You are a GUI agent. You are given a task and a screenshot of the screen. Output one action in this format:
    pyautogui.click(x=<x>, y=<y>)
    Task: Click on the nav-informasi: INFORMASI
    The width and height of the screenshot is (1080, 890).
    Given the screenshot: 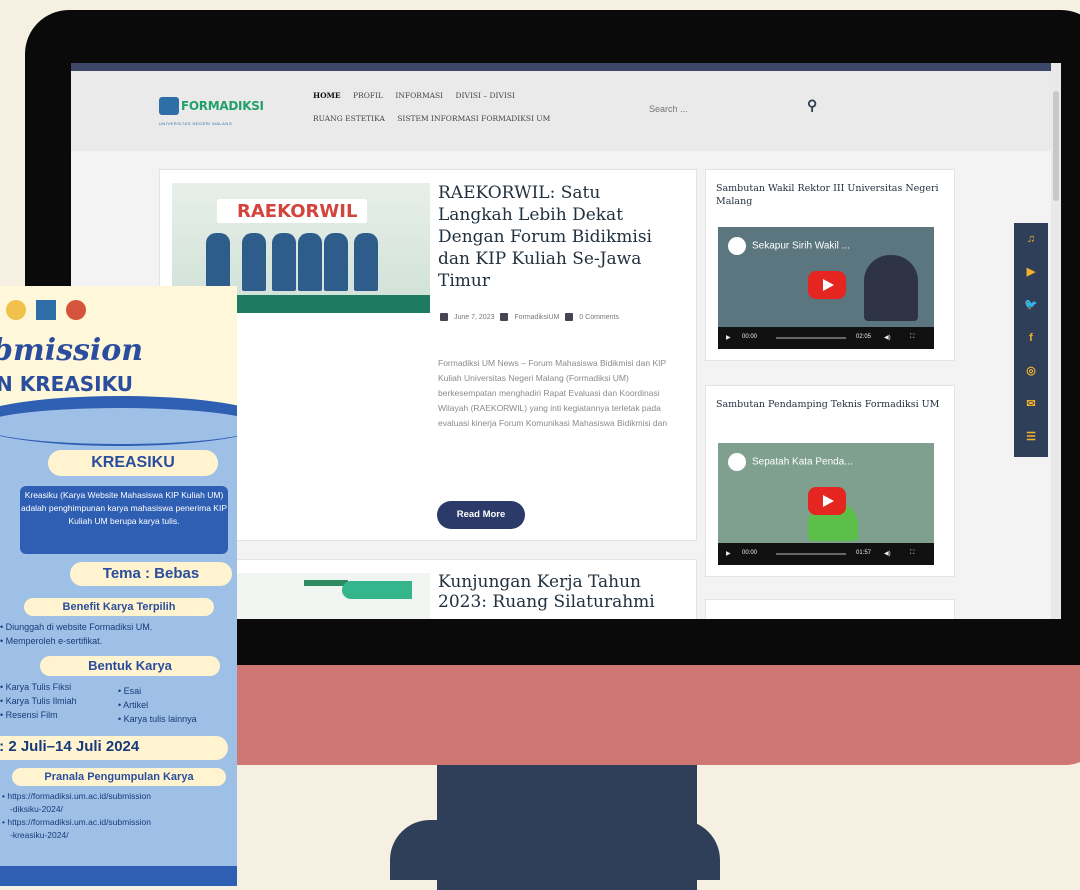 What is the action you would take?
    pyautogui.click(x=419, y=95)
    